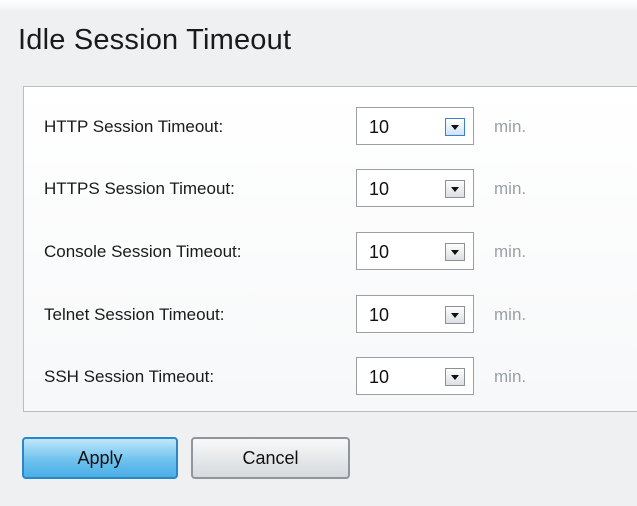 The width and height of the screenshot is (637, 506). I want to click on telnet-timeout-select: 10, so click(415, 314).